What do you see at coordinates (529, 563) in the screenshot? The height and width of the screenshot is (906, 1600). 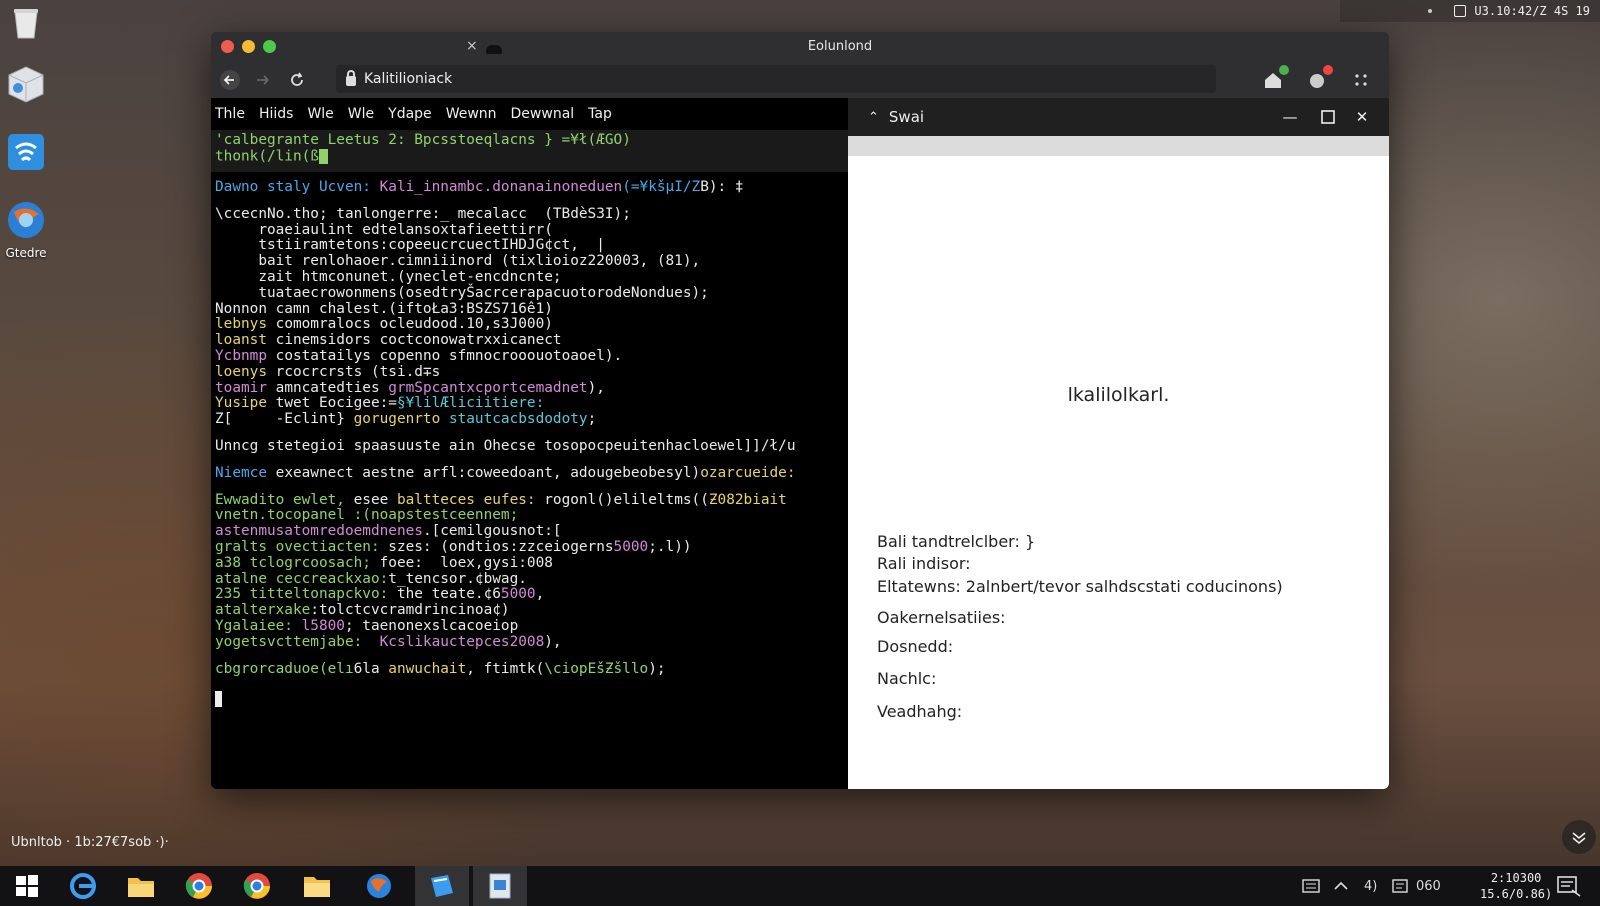 I see `terminal-line: a38 tclogrcoosach; foee: loex,gysi:008` at bounding box center [529, 563].